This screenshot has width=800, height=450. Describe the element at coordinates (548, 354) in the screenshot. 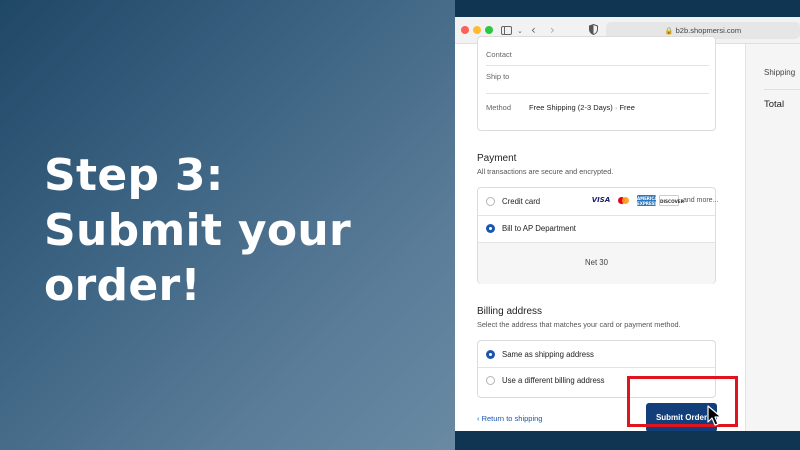

I see `same-address-label: Same as shipping address` at that location.